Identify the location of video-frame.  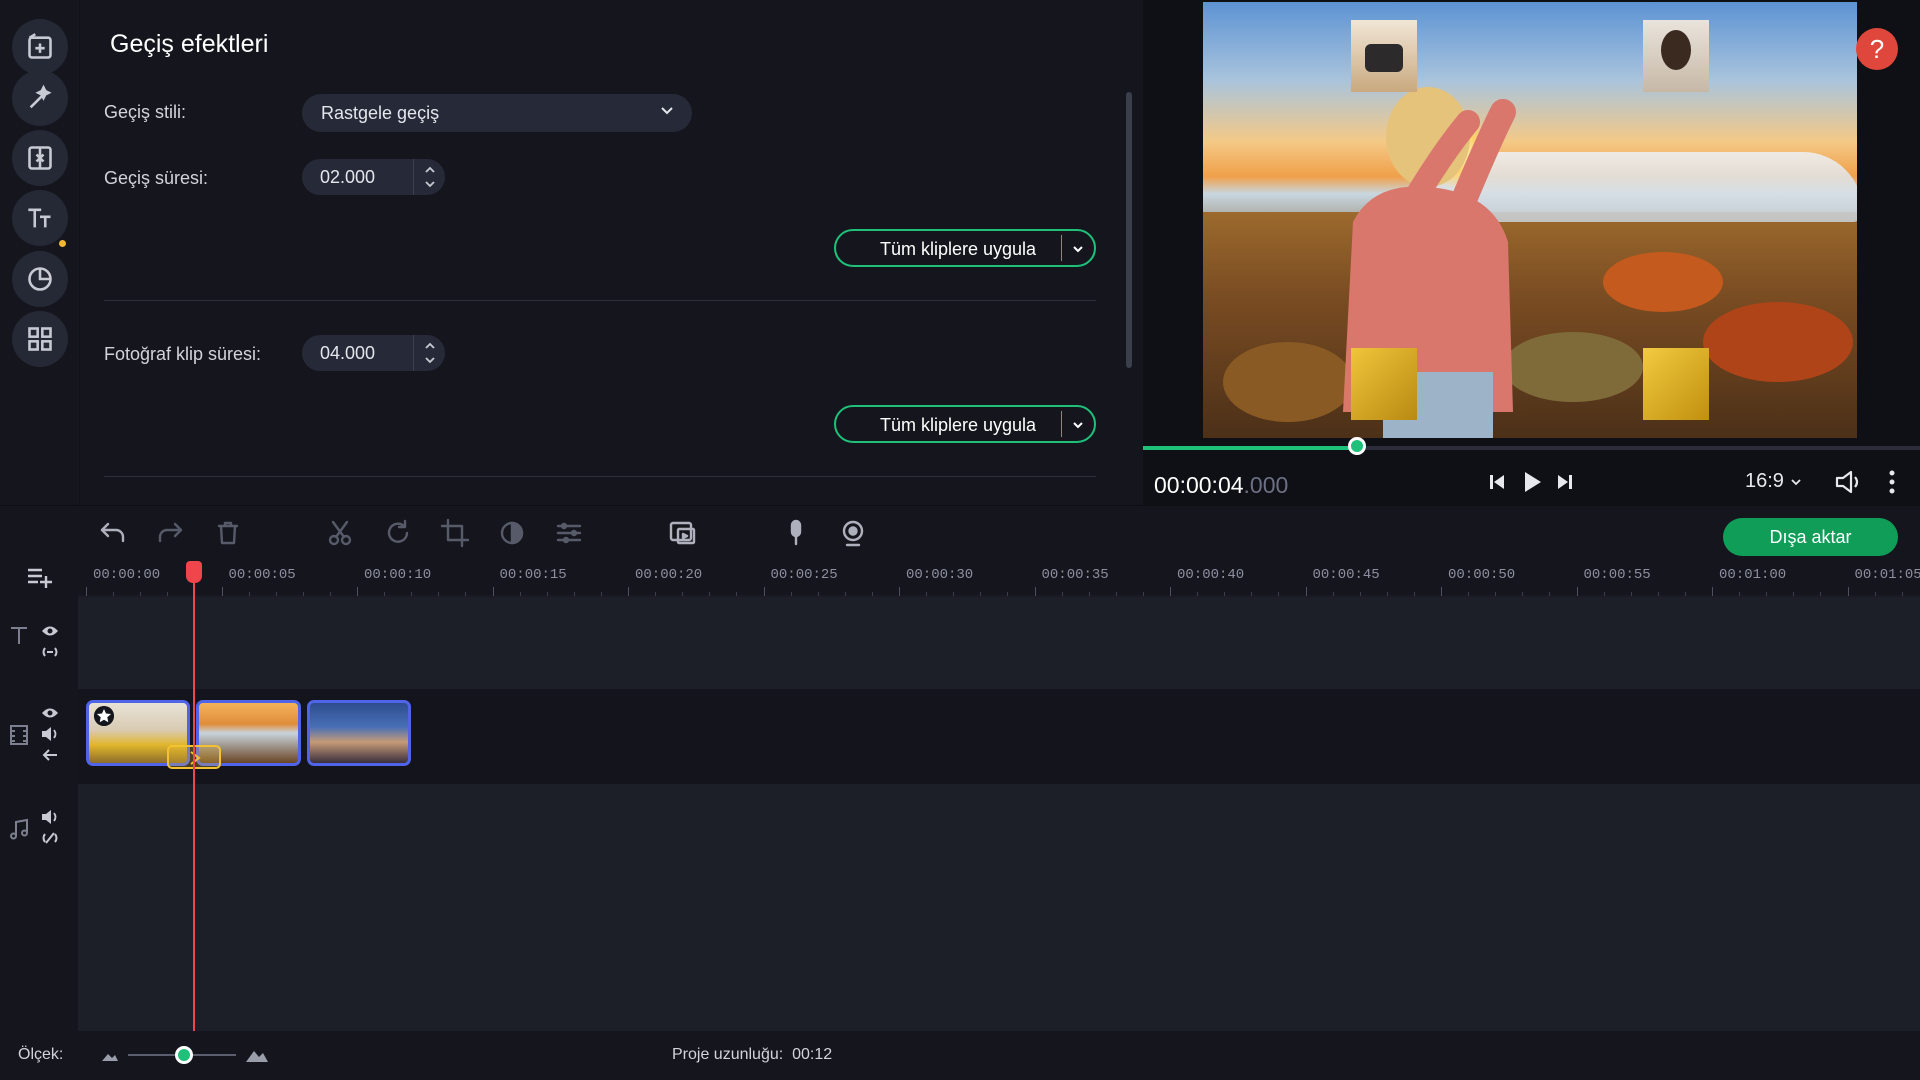
(1530, 220).